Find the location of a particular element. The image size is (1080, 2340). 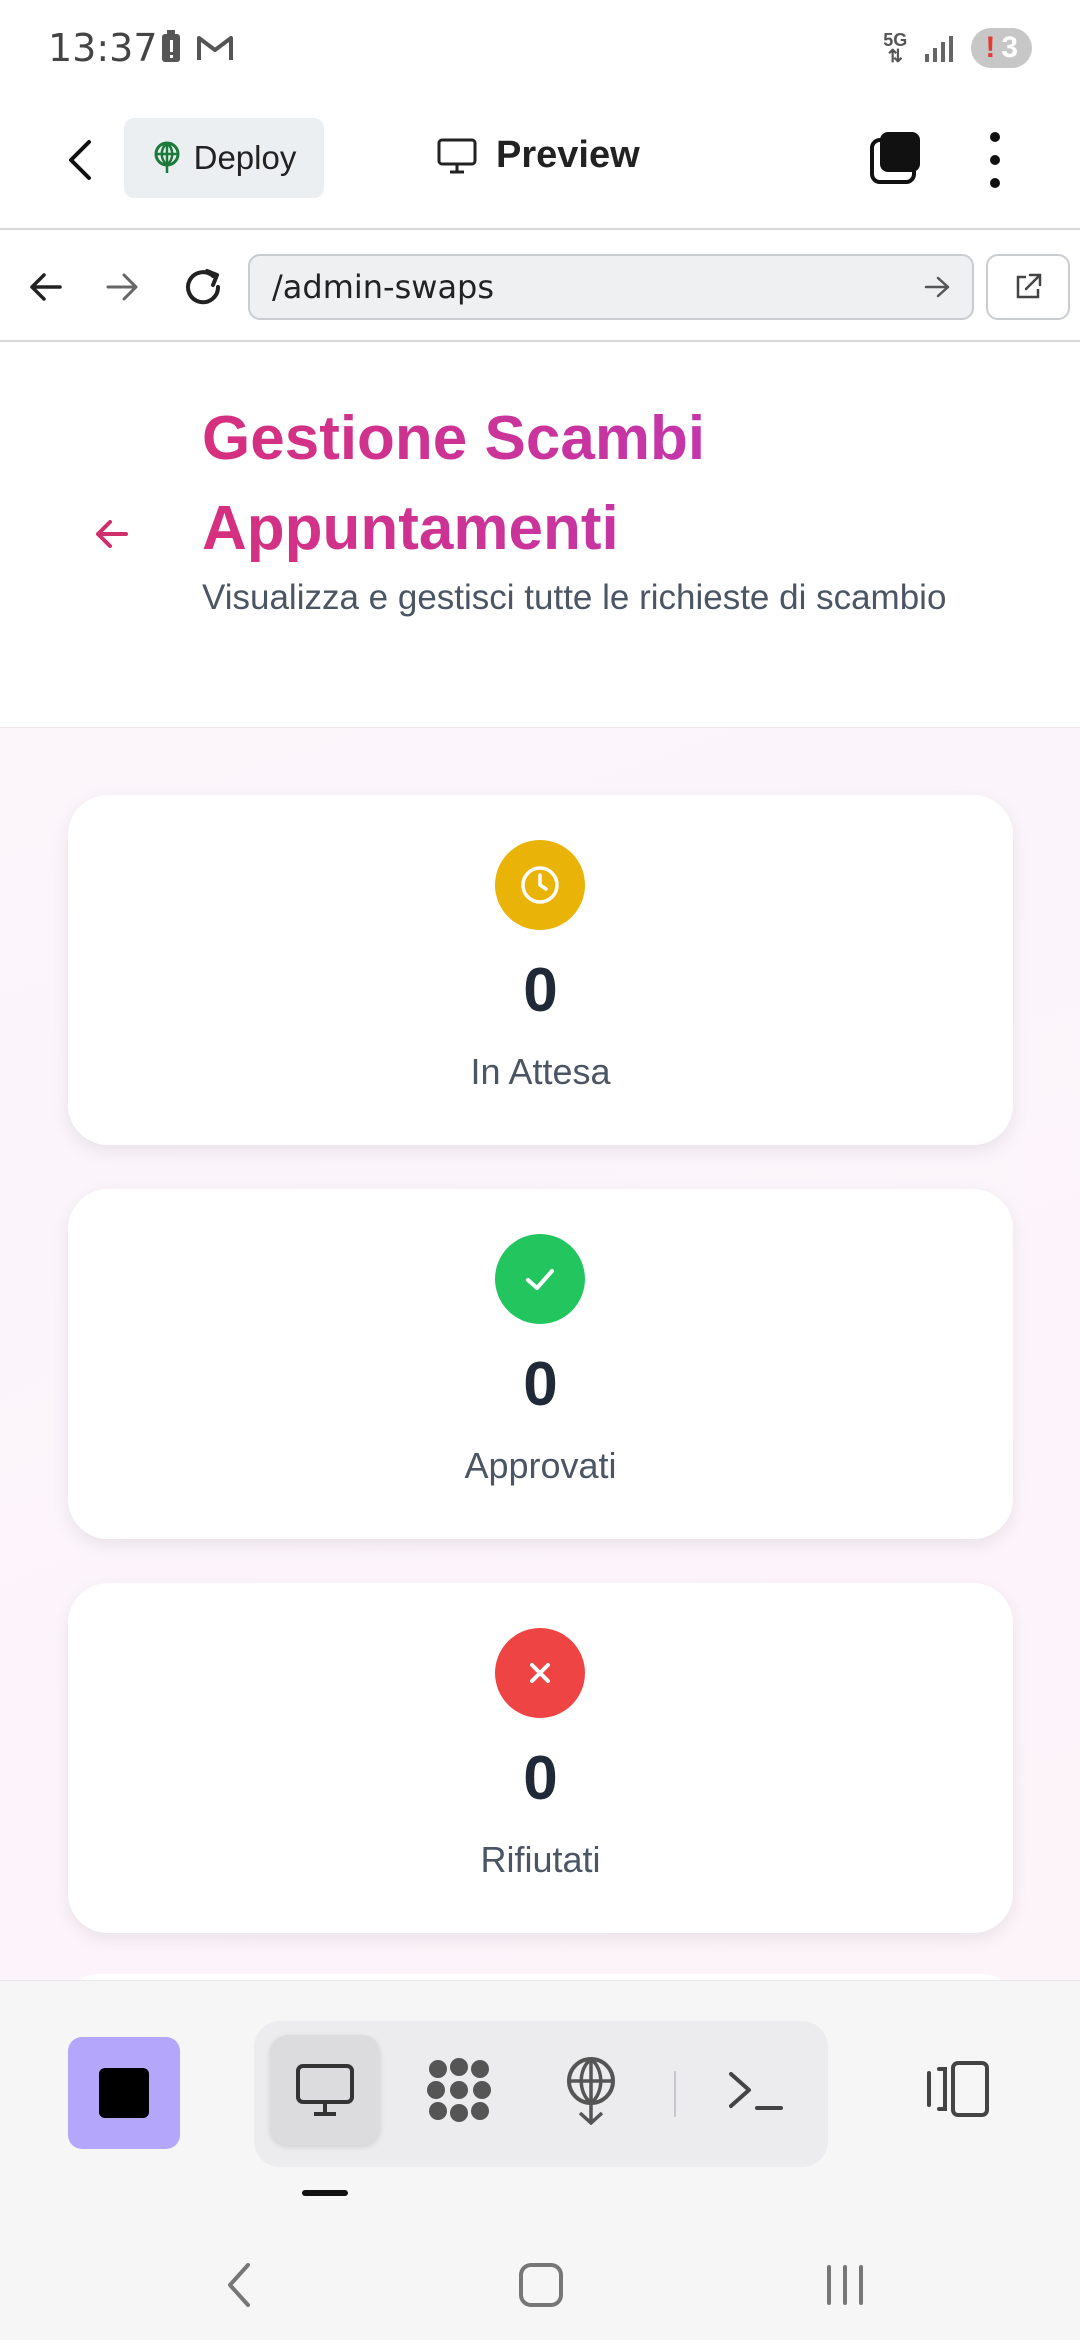

app-back-button is located at coordinates (80, 160).